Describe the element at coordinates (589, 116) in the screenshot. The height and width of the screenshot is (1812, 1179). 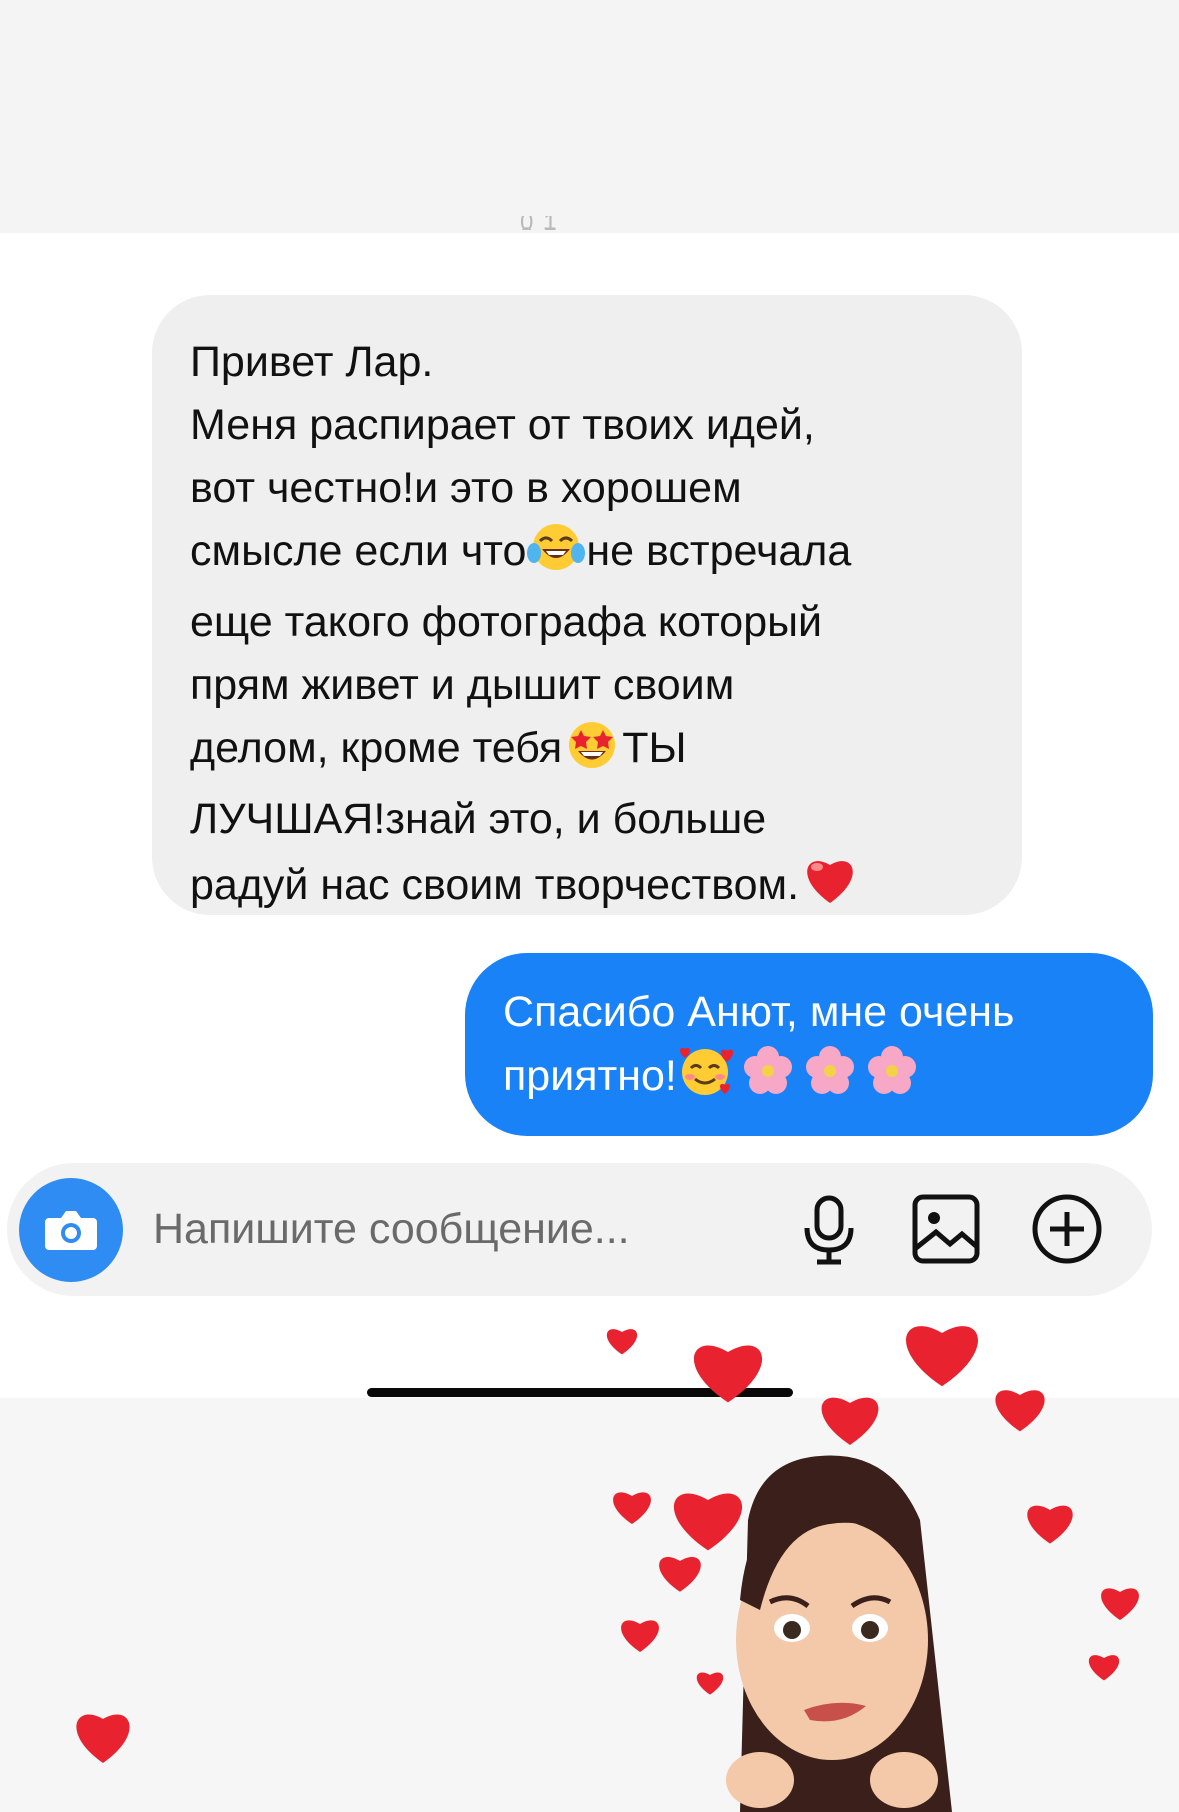
I see `top-blurred-area` at that location.